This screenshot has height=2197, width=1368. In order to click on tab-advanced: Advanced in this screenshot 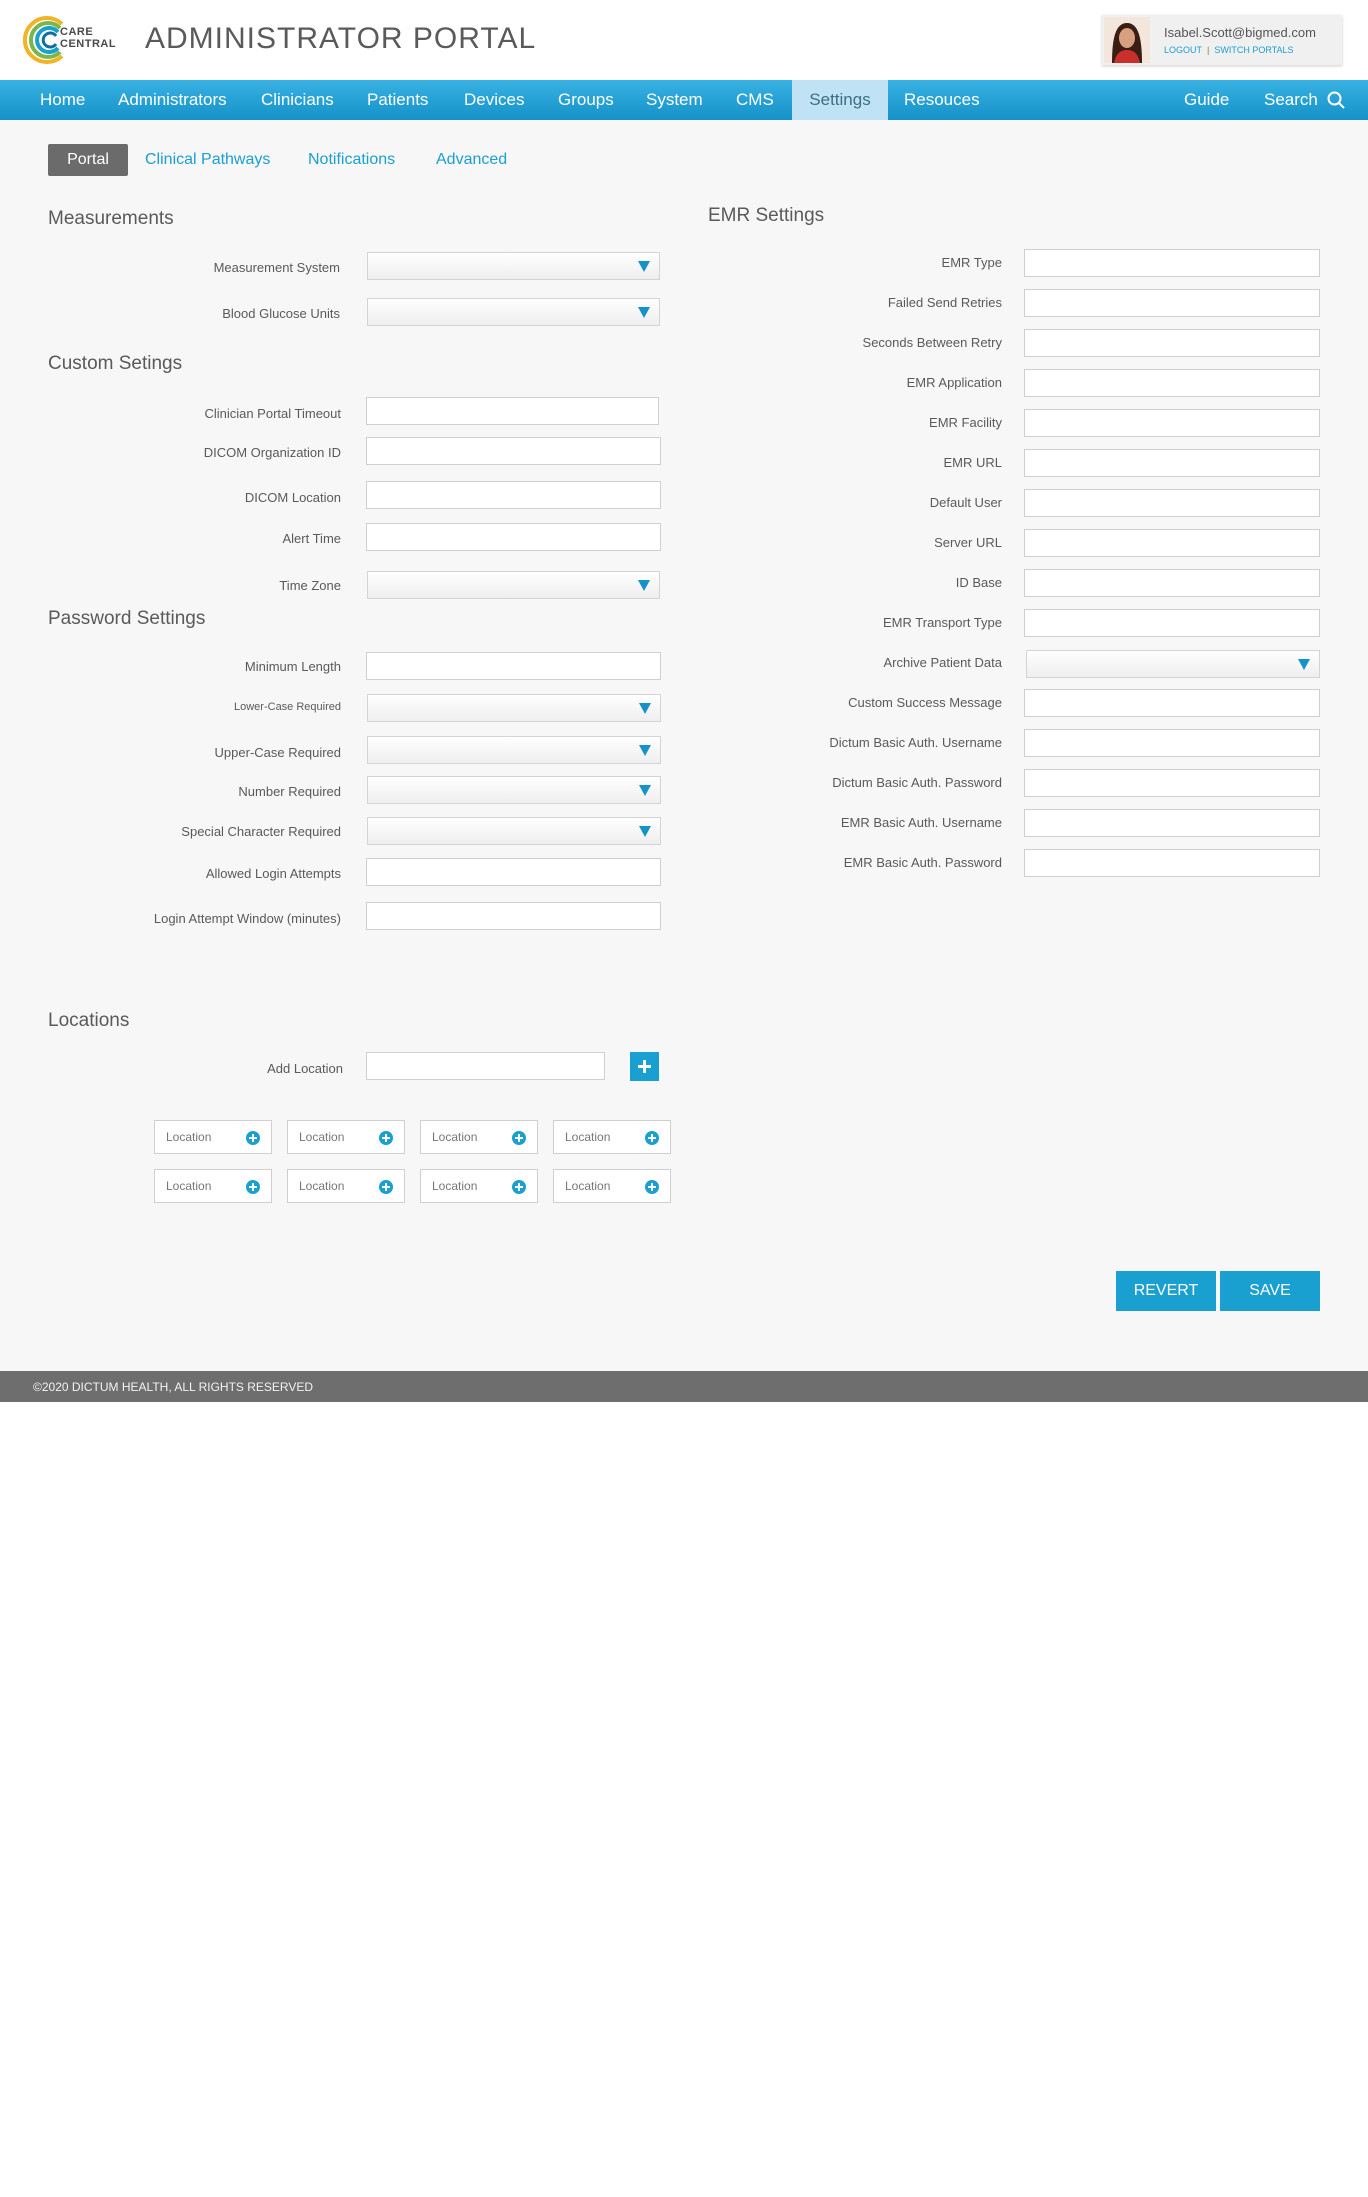, I will do `click(471, 160)`.